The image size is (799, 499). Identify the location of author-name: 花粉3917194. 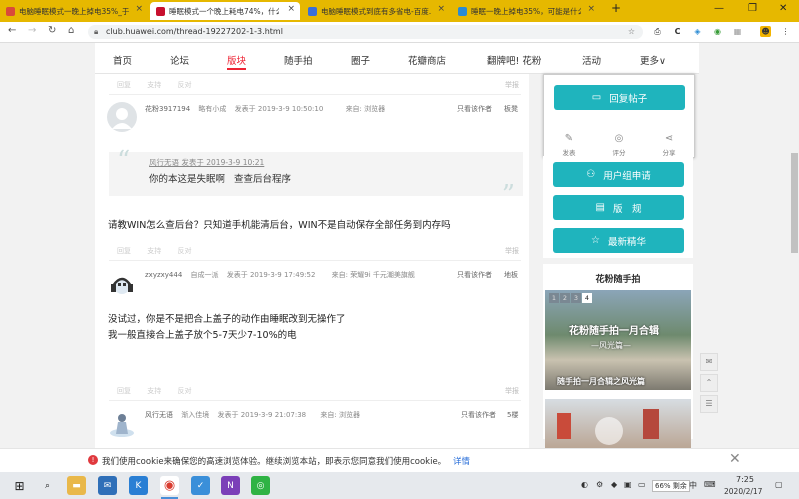
(167, 109).